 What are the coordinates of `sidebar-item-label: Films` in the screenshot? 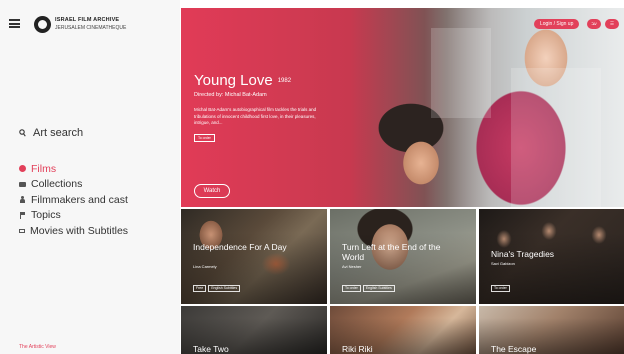 It's located at (44, 168).